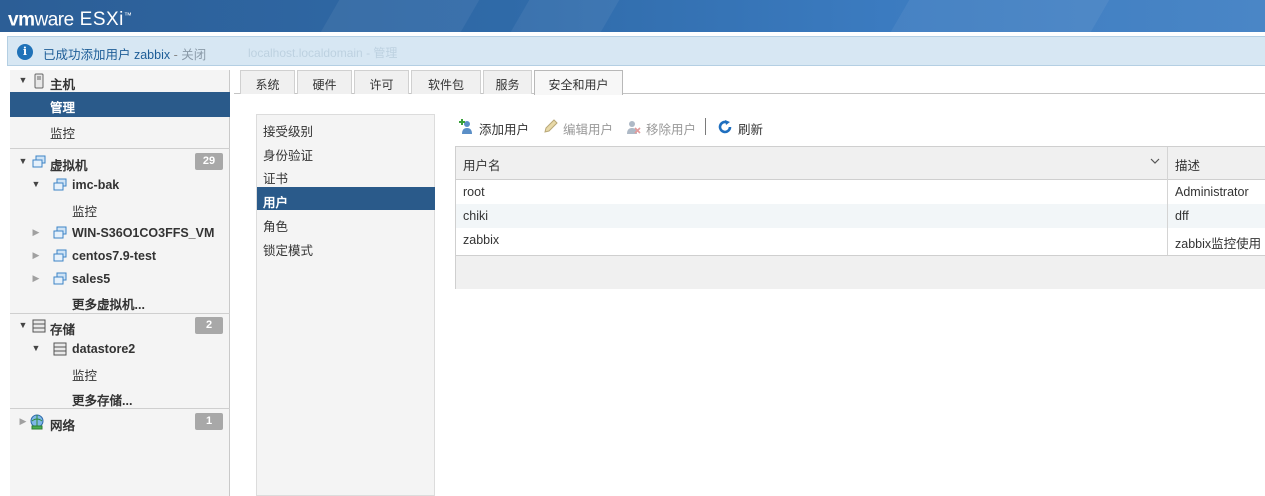  What do you see at coordinates (725, 127) in the screenshot?
I see `refresh-icon` at bounding box center [725, 127].